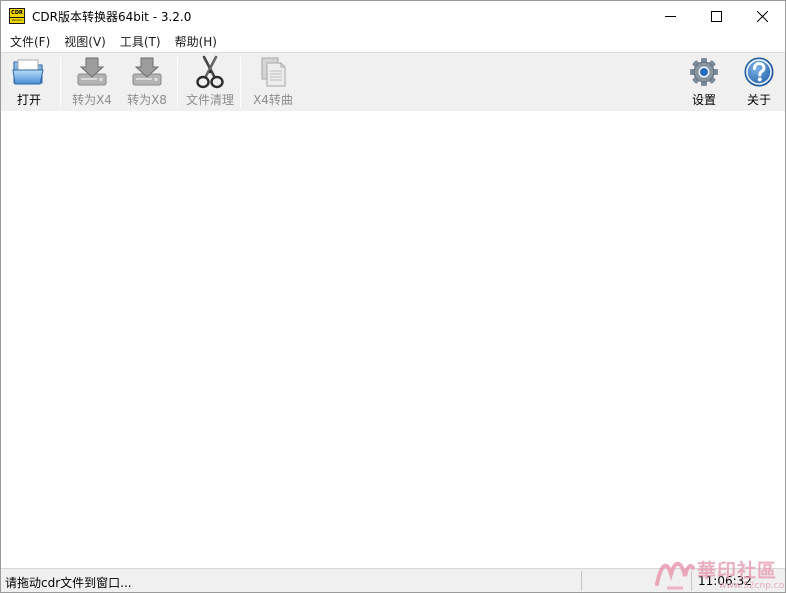 The image size is (786, 593). What do you see at coordinates (581, 581) in the screenshot?
I see `status-divider` at bounding box center [581, 581].